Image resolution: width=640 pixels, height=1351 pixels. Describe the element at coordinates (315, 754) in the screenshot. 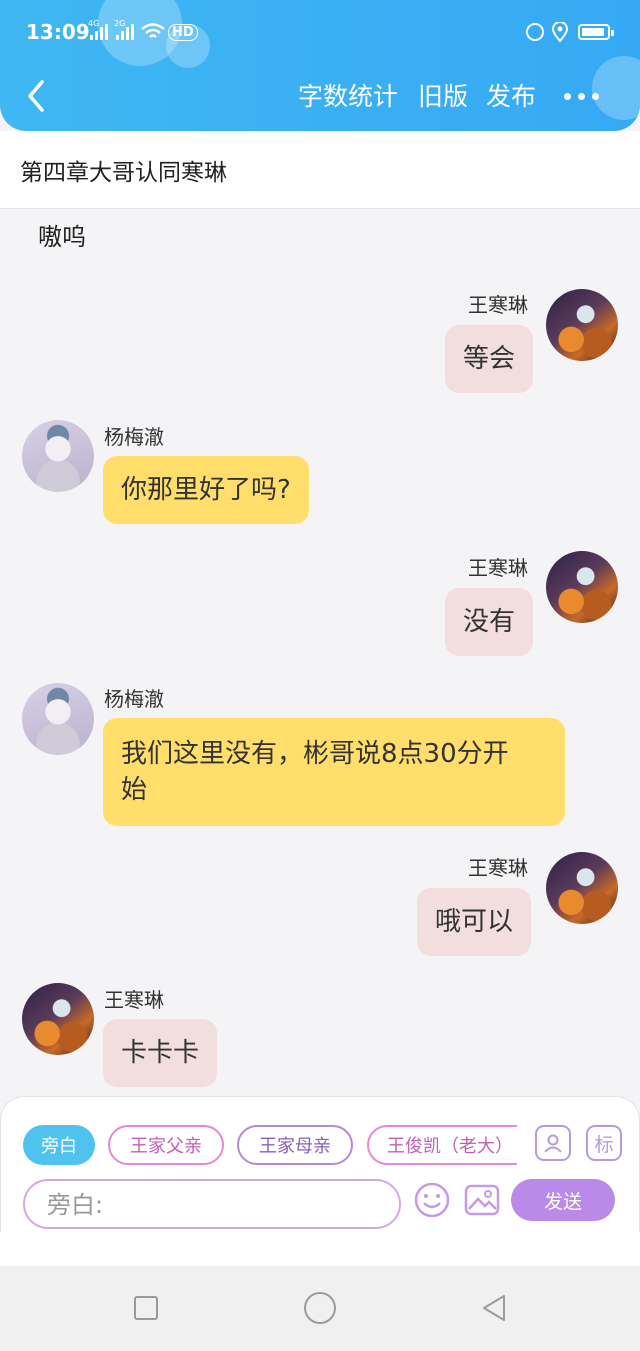

I see `message-text: 我们这里没有，彬哥说8点30分开` at that location.